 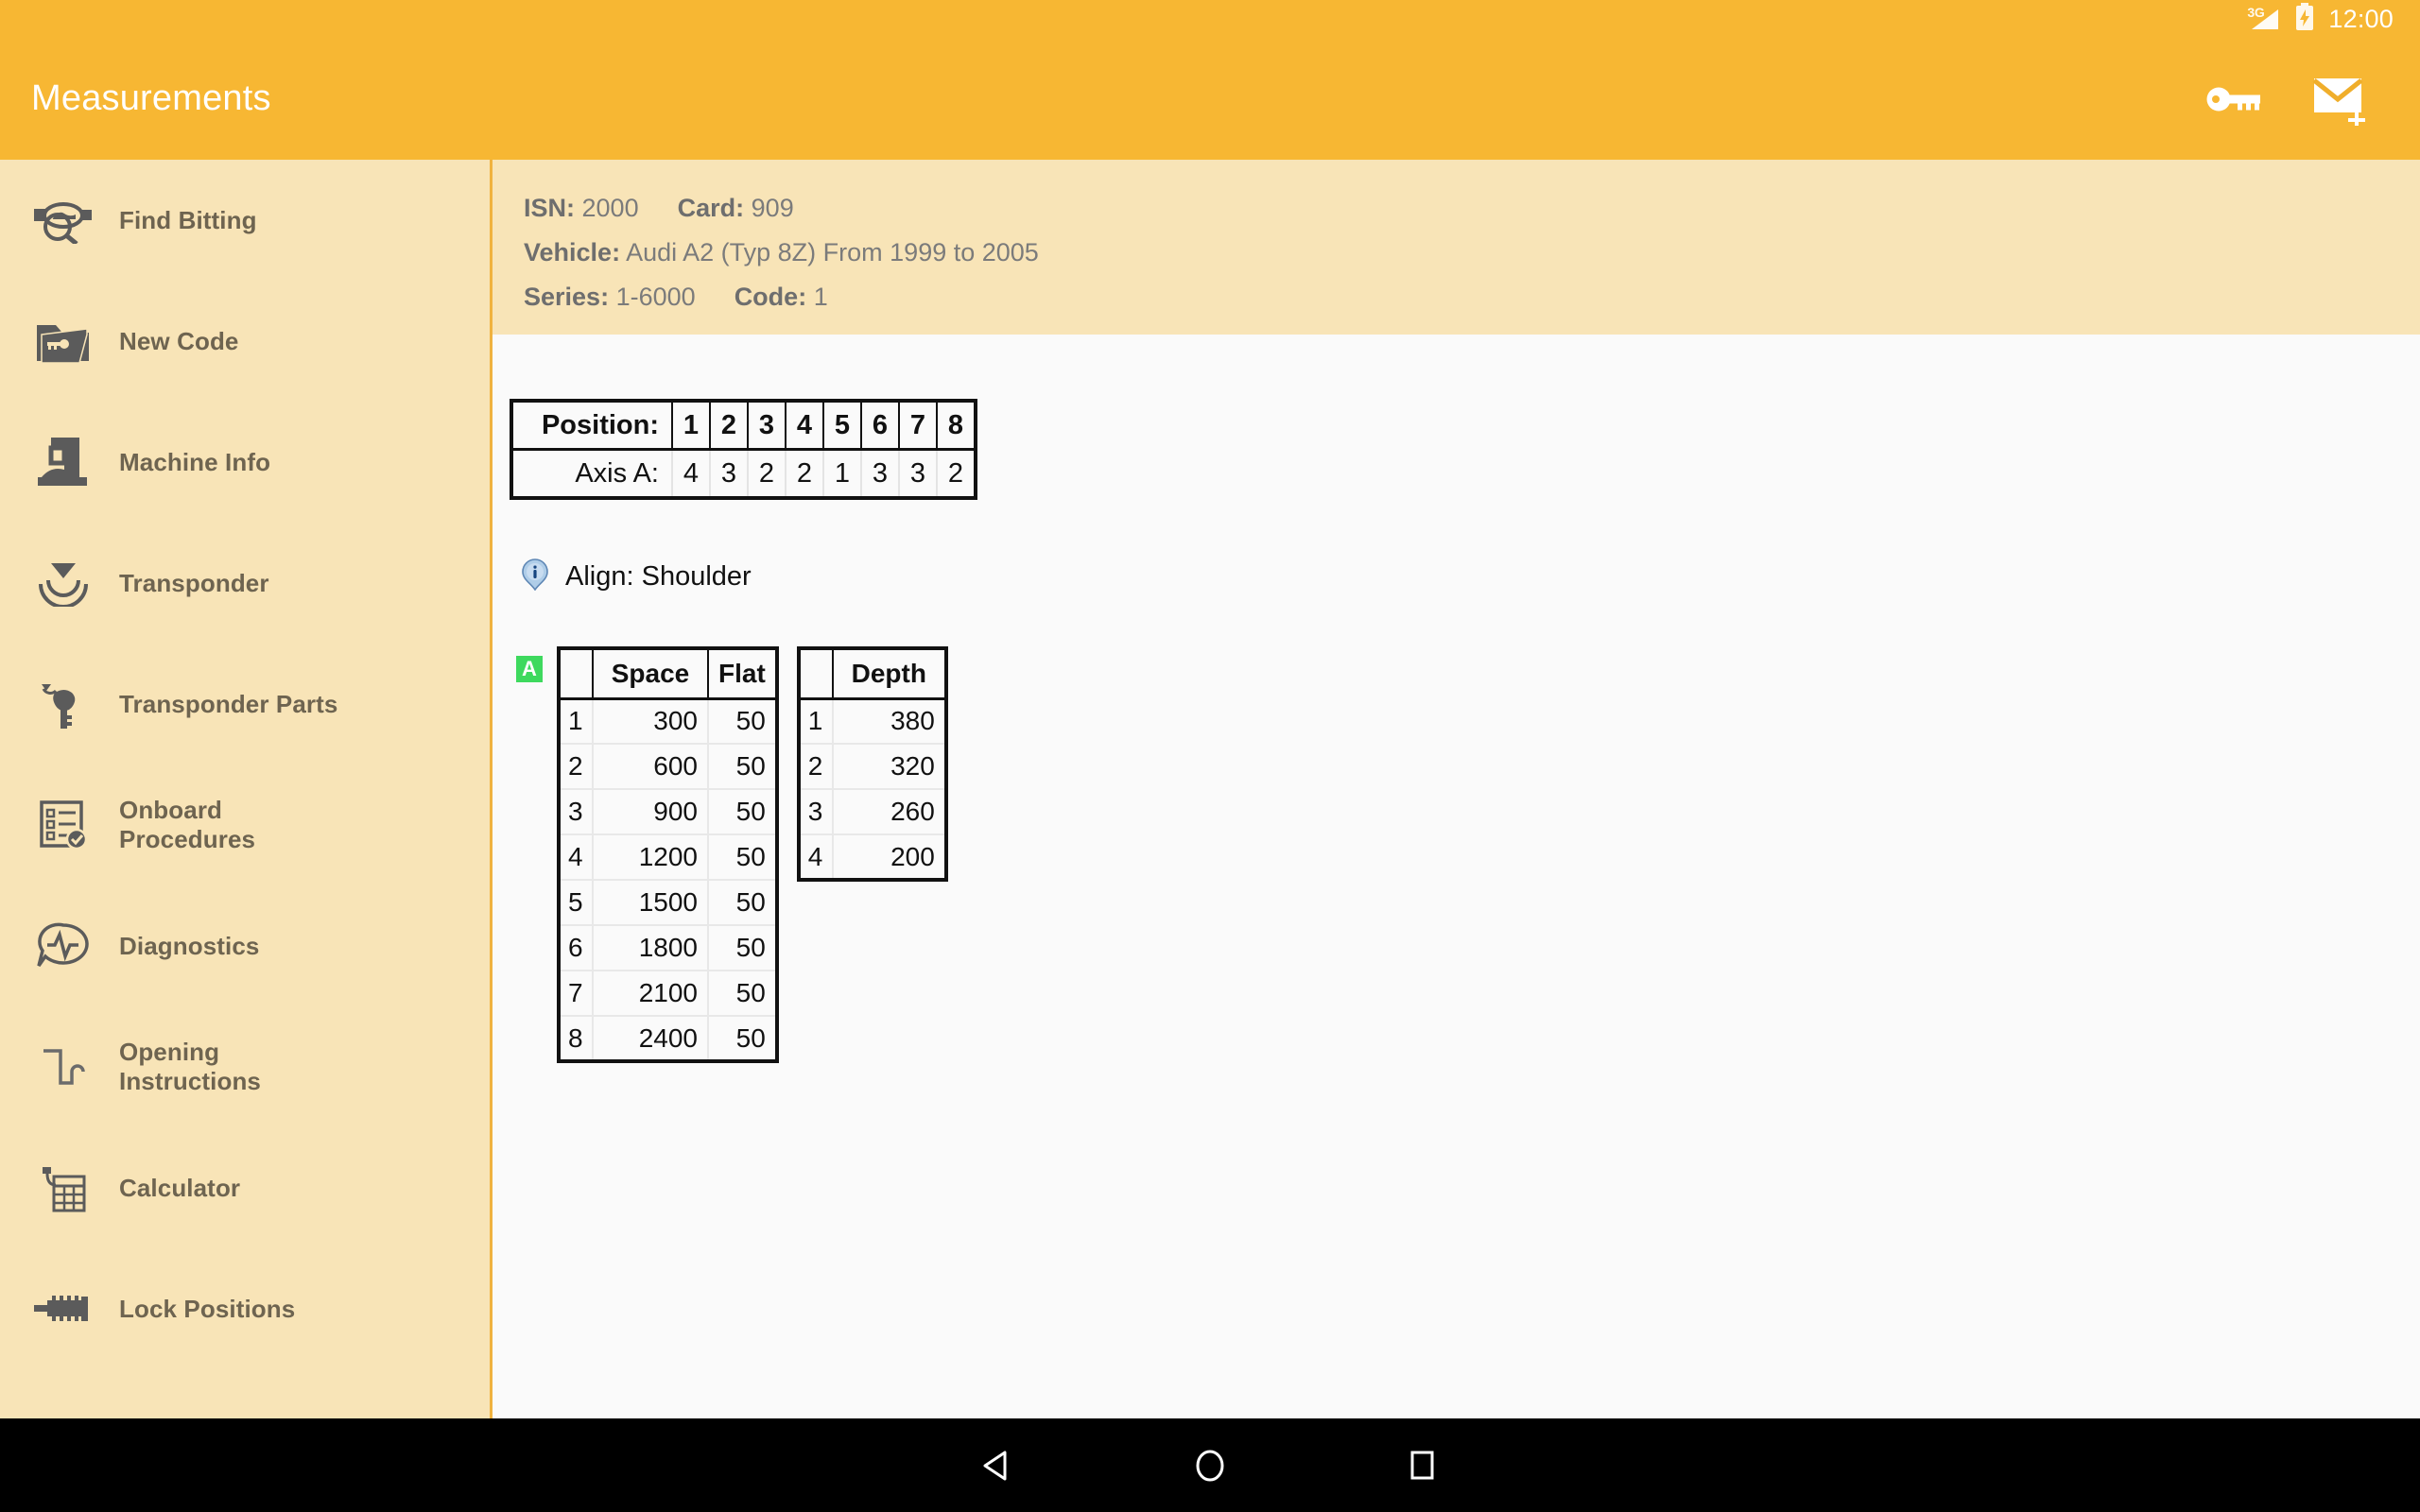 I want to click on mail-add-icon, so click(x=2342, y=99).